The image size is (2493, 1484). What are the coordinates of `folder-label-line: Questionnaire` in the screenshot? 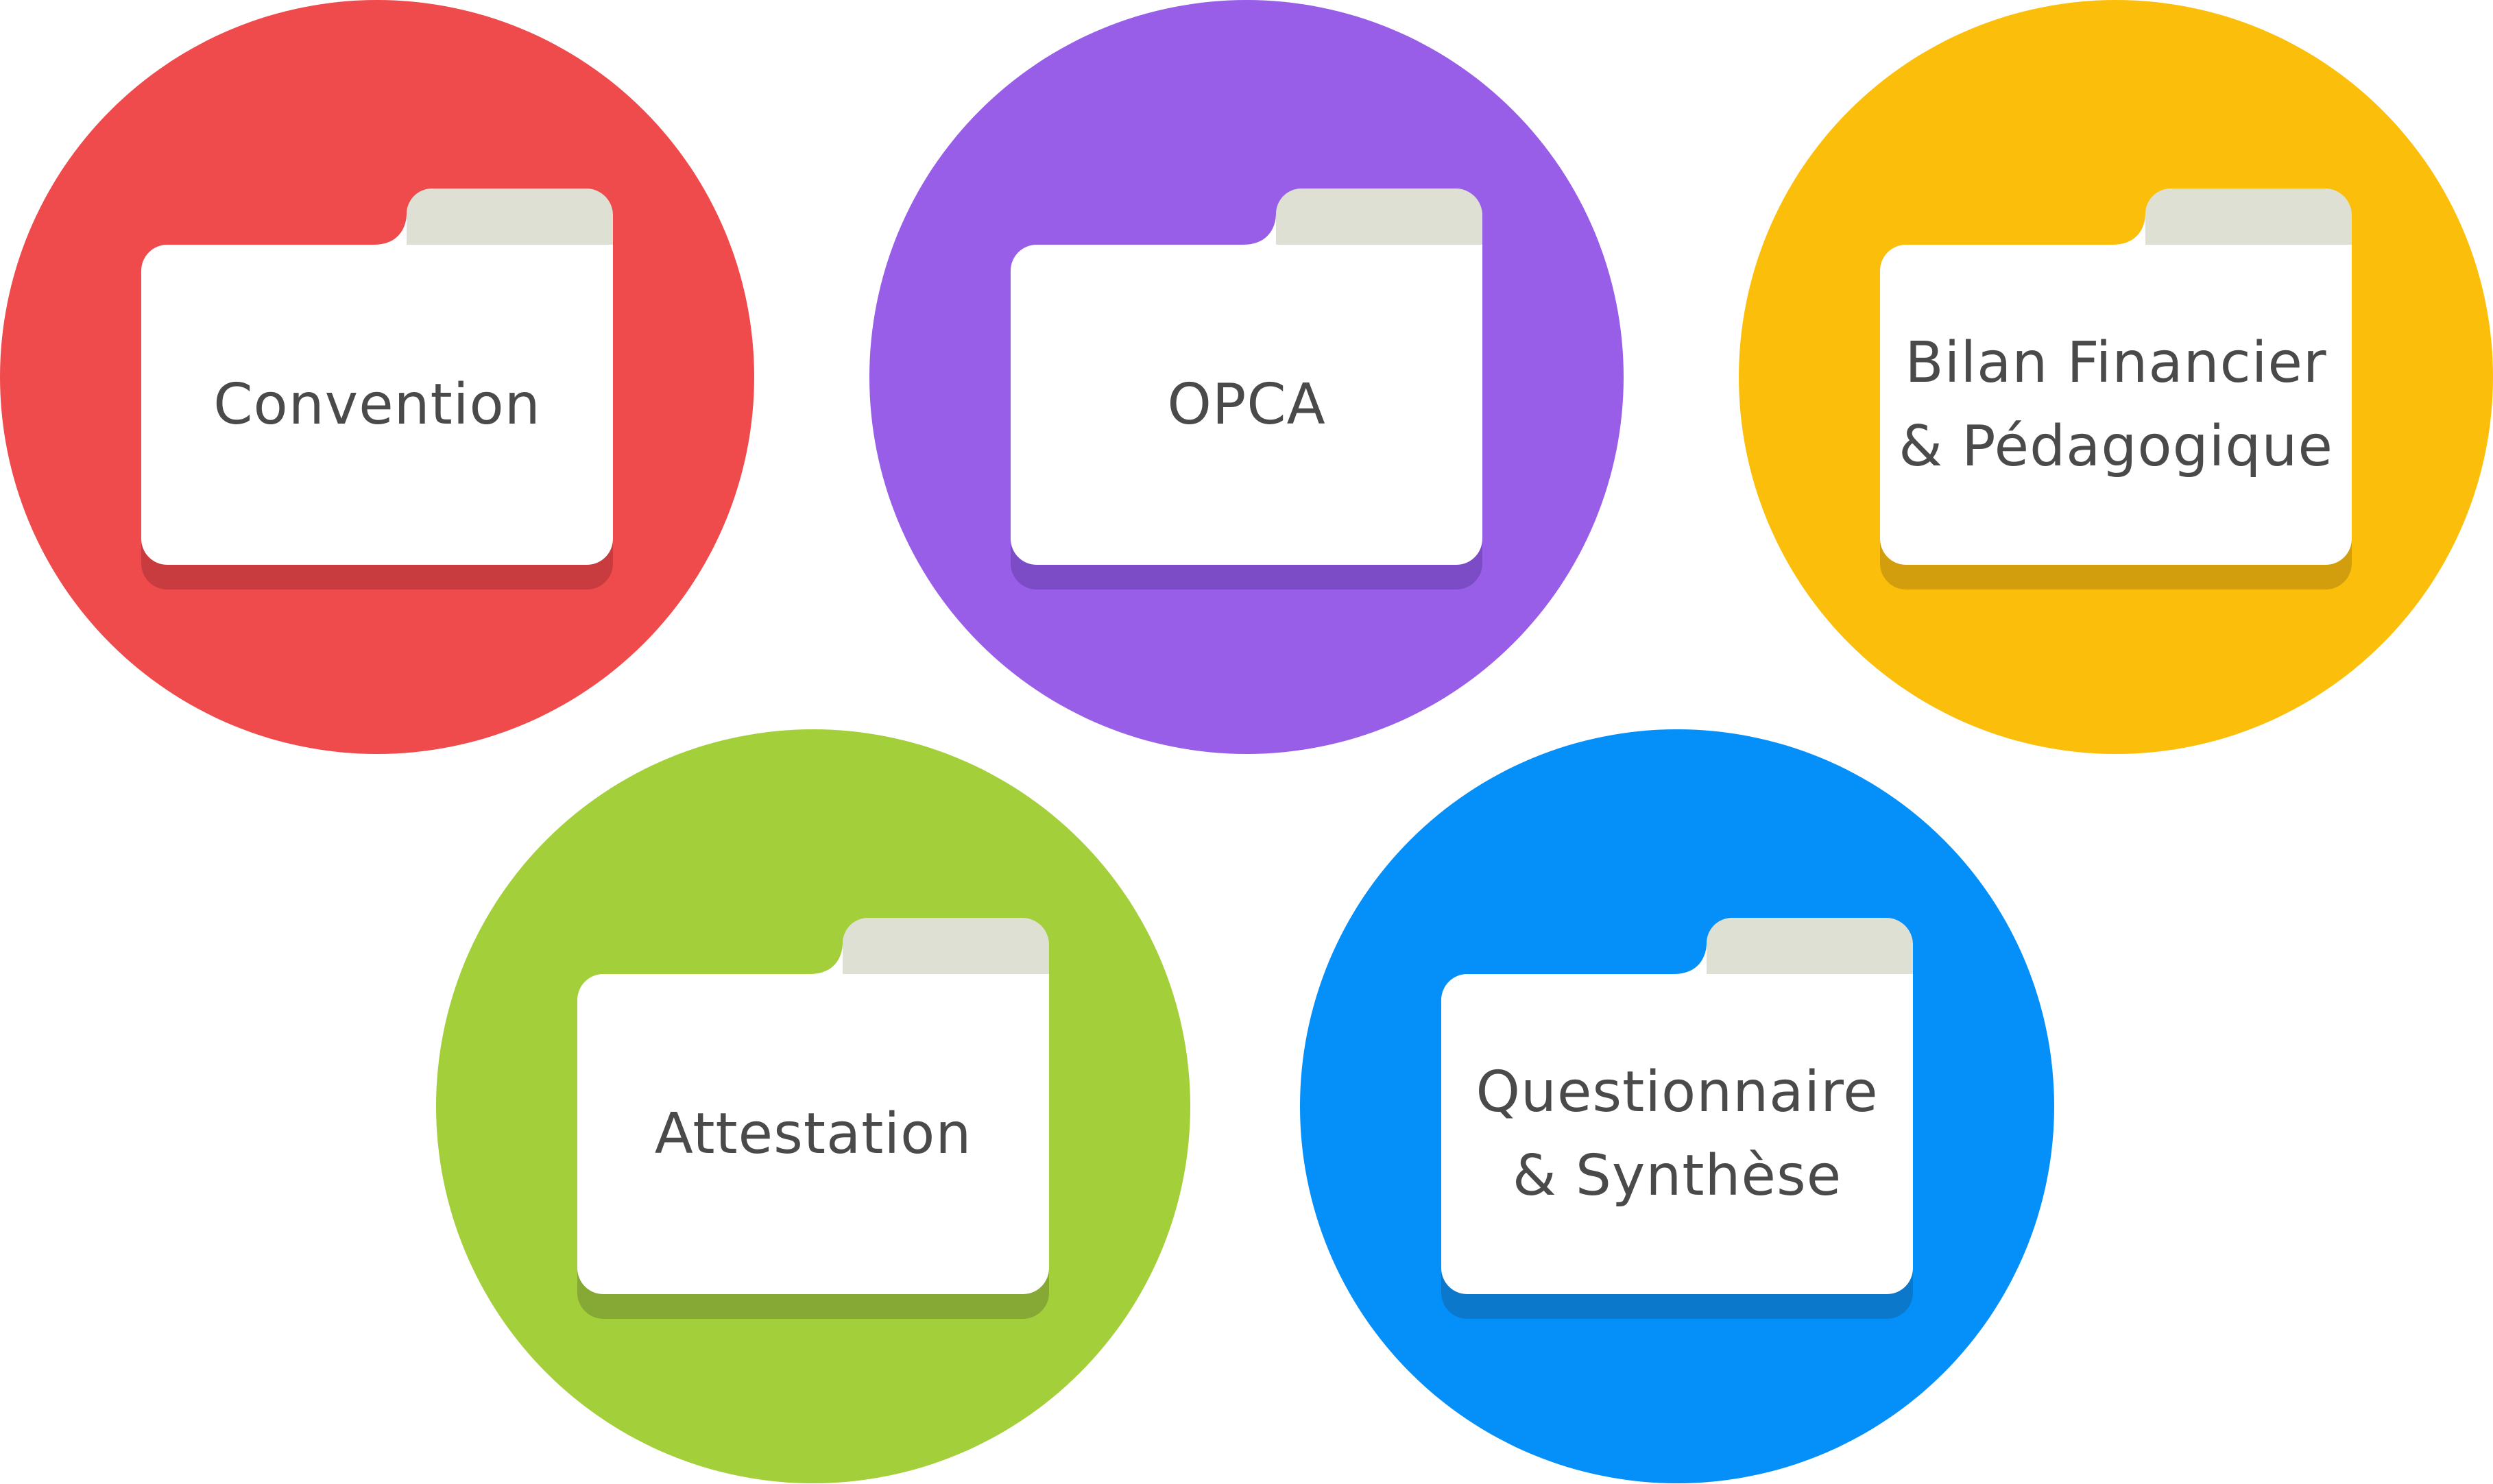 It's located at (1678, 1092).